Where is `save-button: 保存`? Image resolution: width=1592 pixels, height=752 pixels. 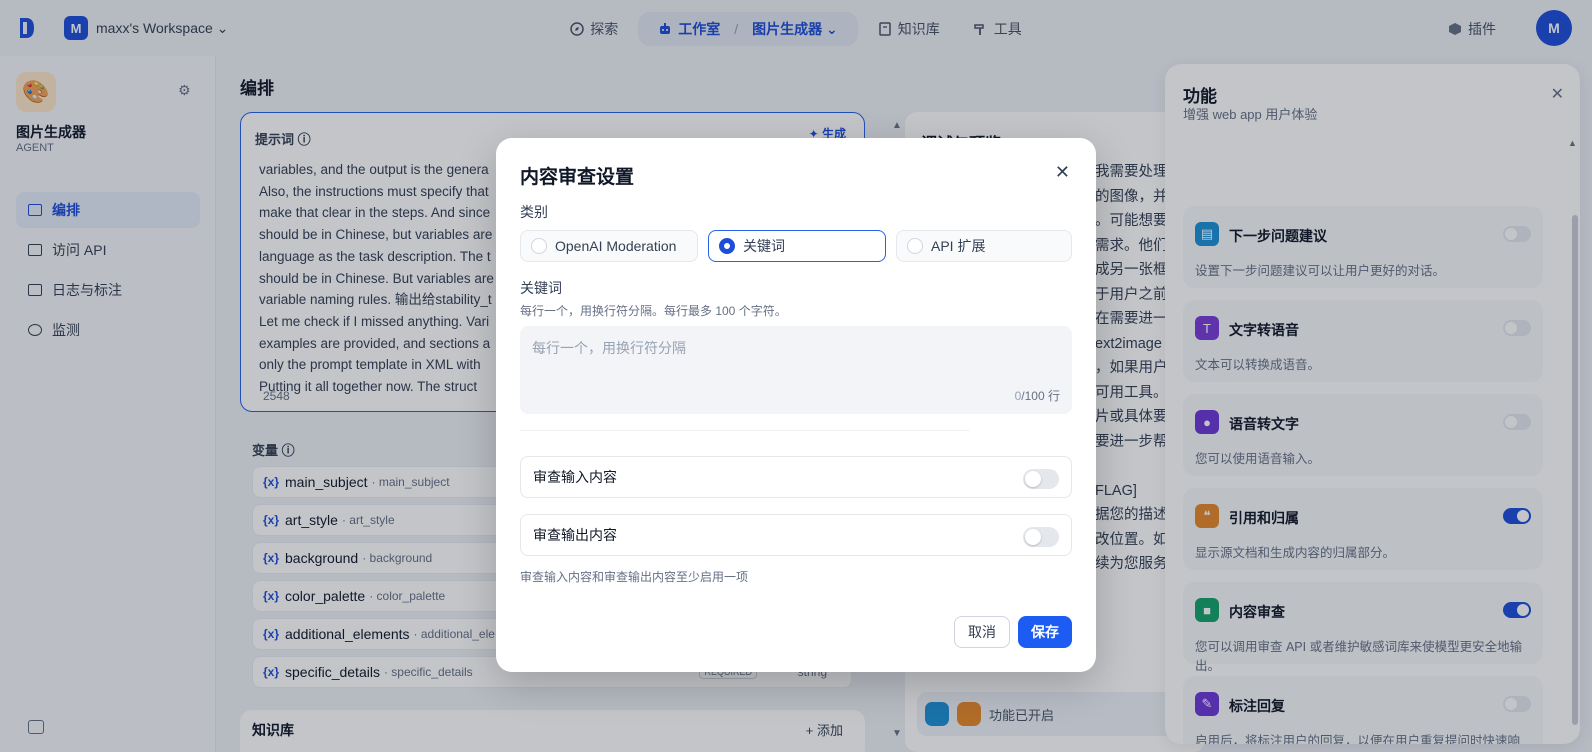
save-button: 保存 is located at coordinates (1045, 632).